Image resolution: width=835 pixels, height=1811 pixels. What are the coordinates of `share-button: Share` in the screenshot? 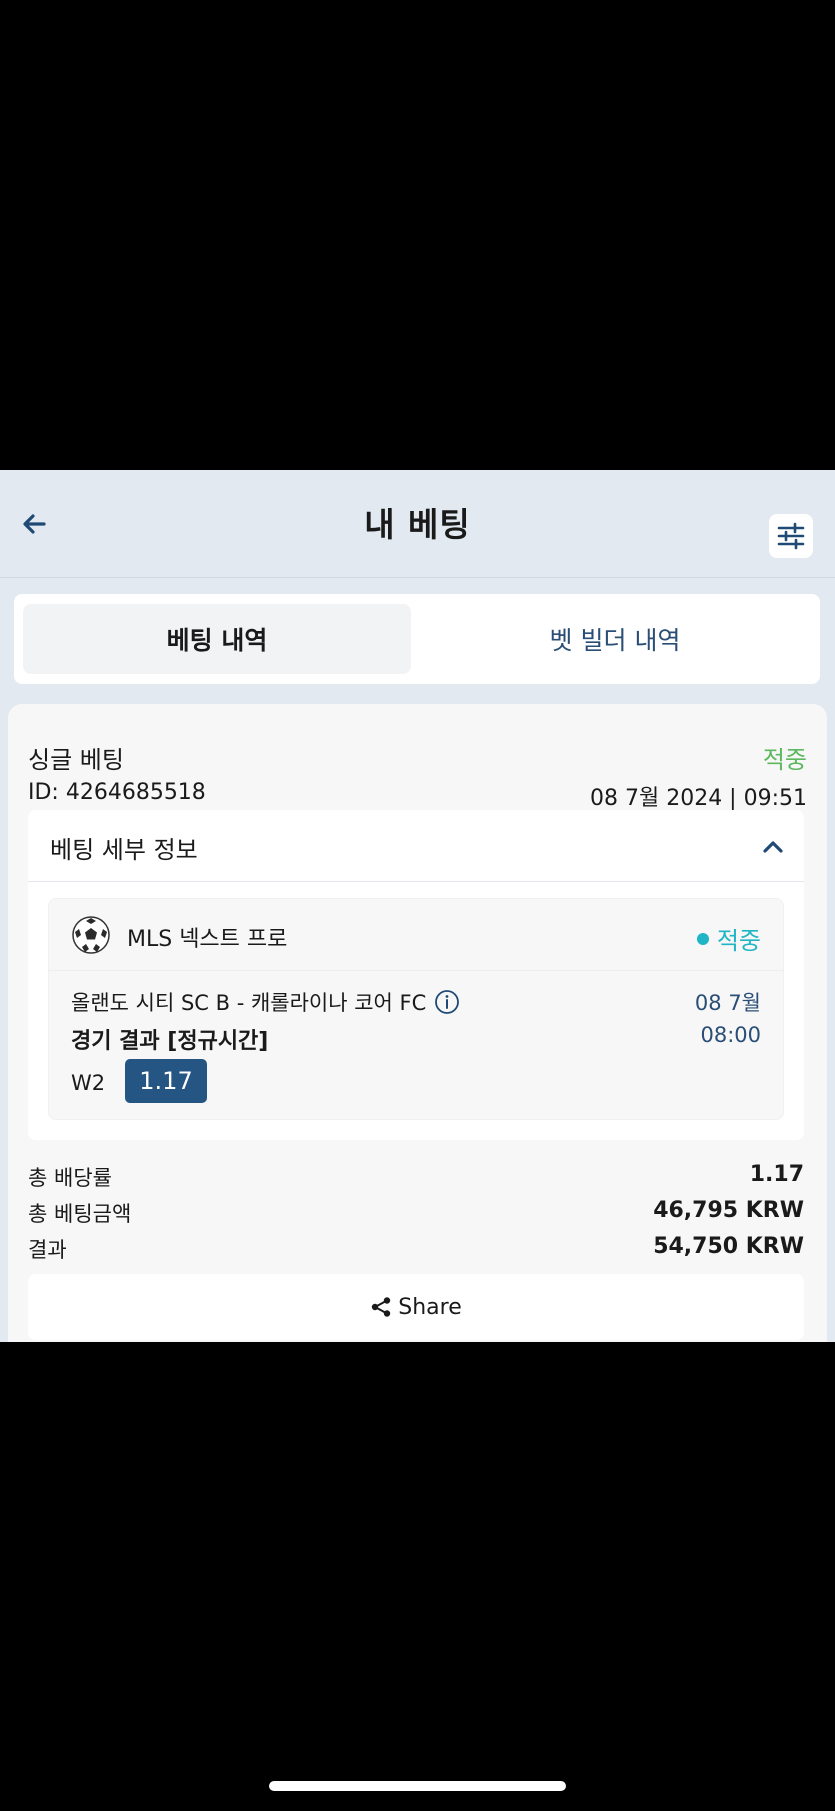 It's located at (416, 1307).